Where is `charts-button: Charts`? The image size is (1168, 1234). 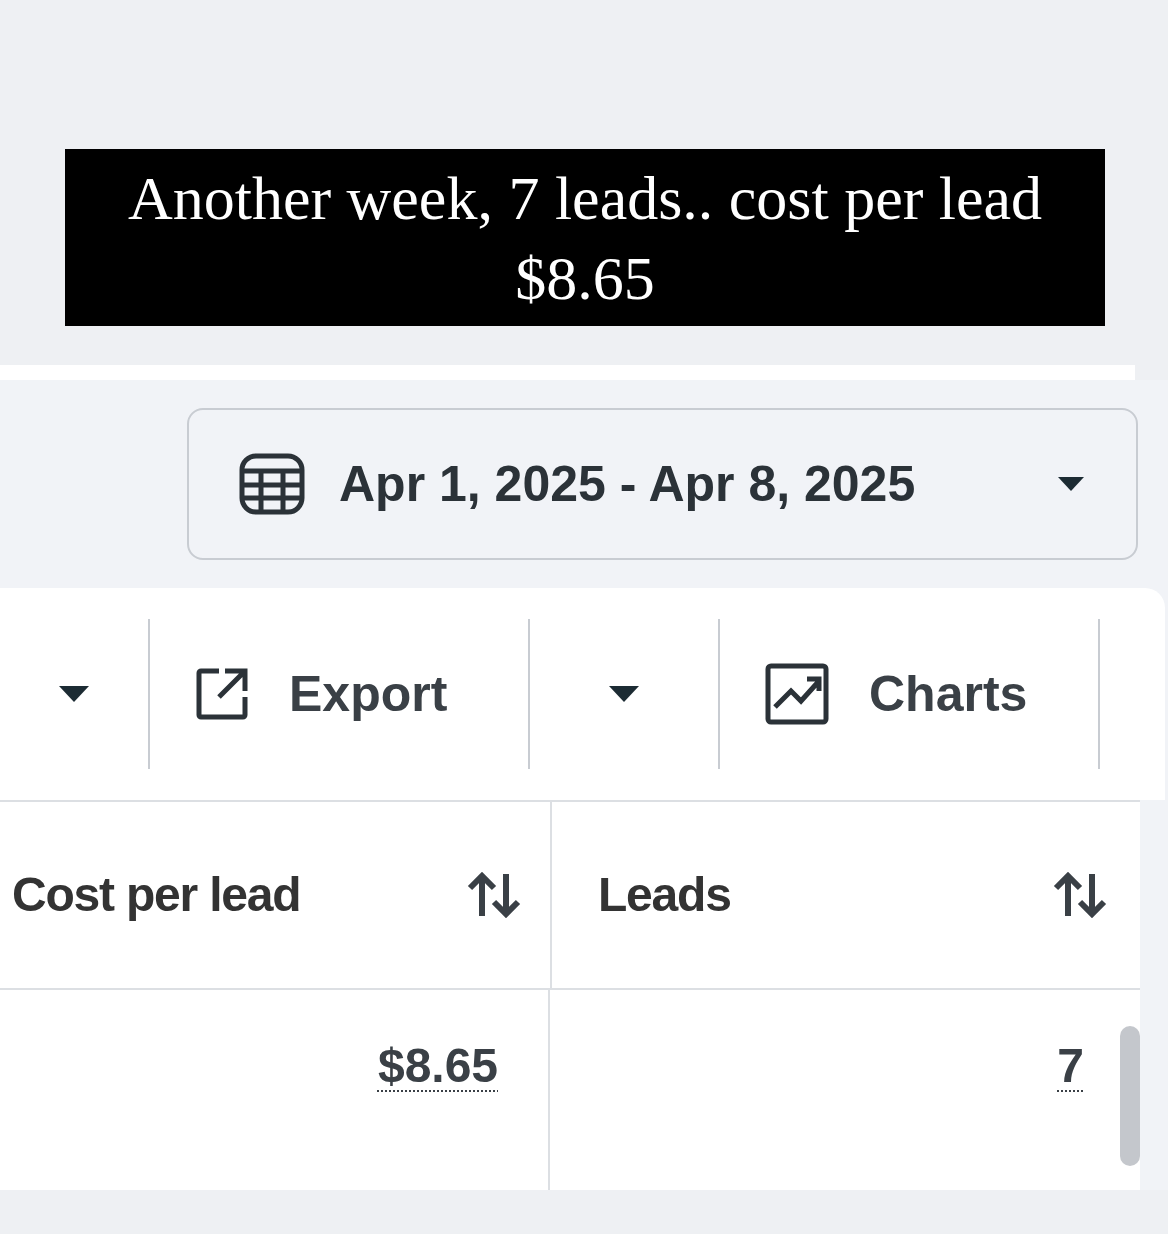
charts-button: Charts is located at coordinates (910, 694).